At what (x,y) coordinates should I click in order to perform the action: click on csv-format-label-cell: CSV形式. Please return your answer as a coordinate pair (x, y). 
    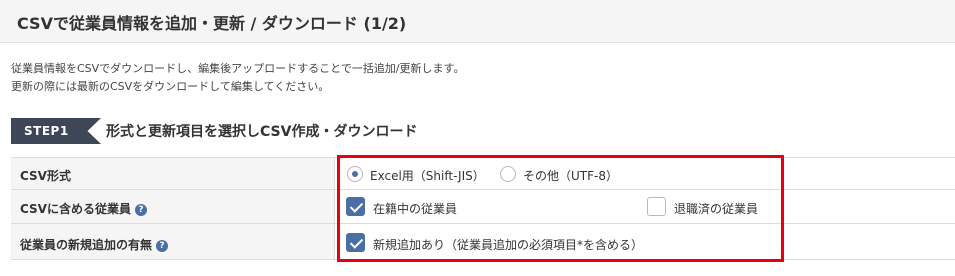
    Looking at the image, I should click on (173, 173).